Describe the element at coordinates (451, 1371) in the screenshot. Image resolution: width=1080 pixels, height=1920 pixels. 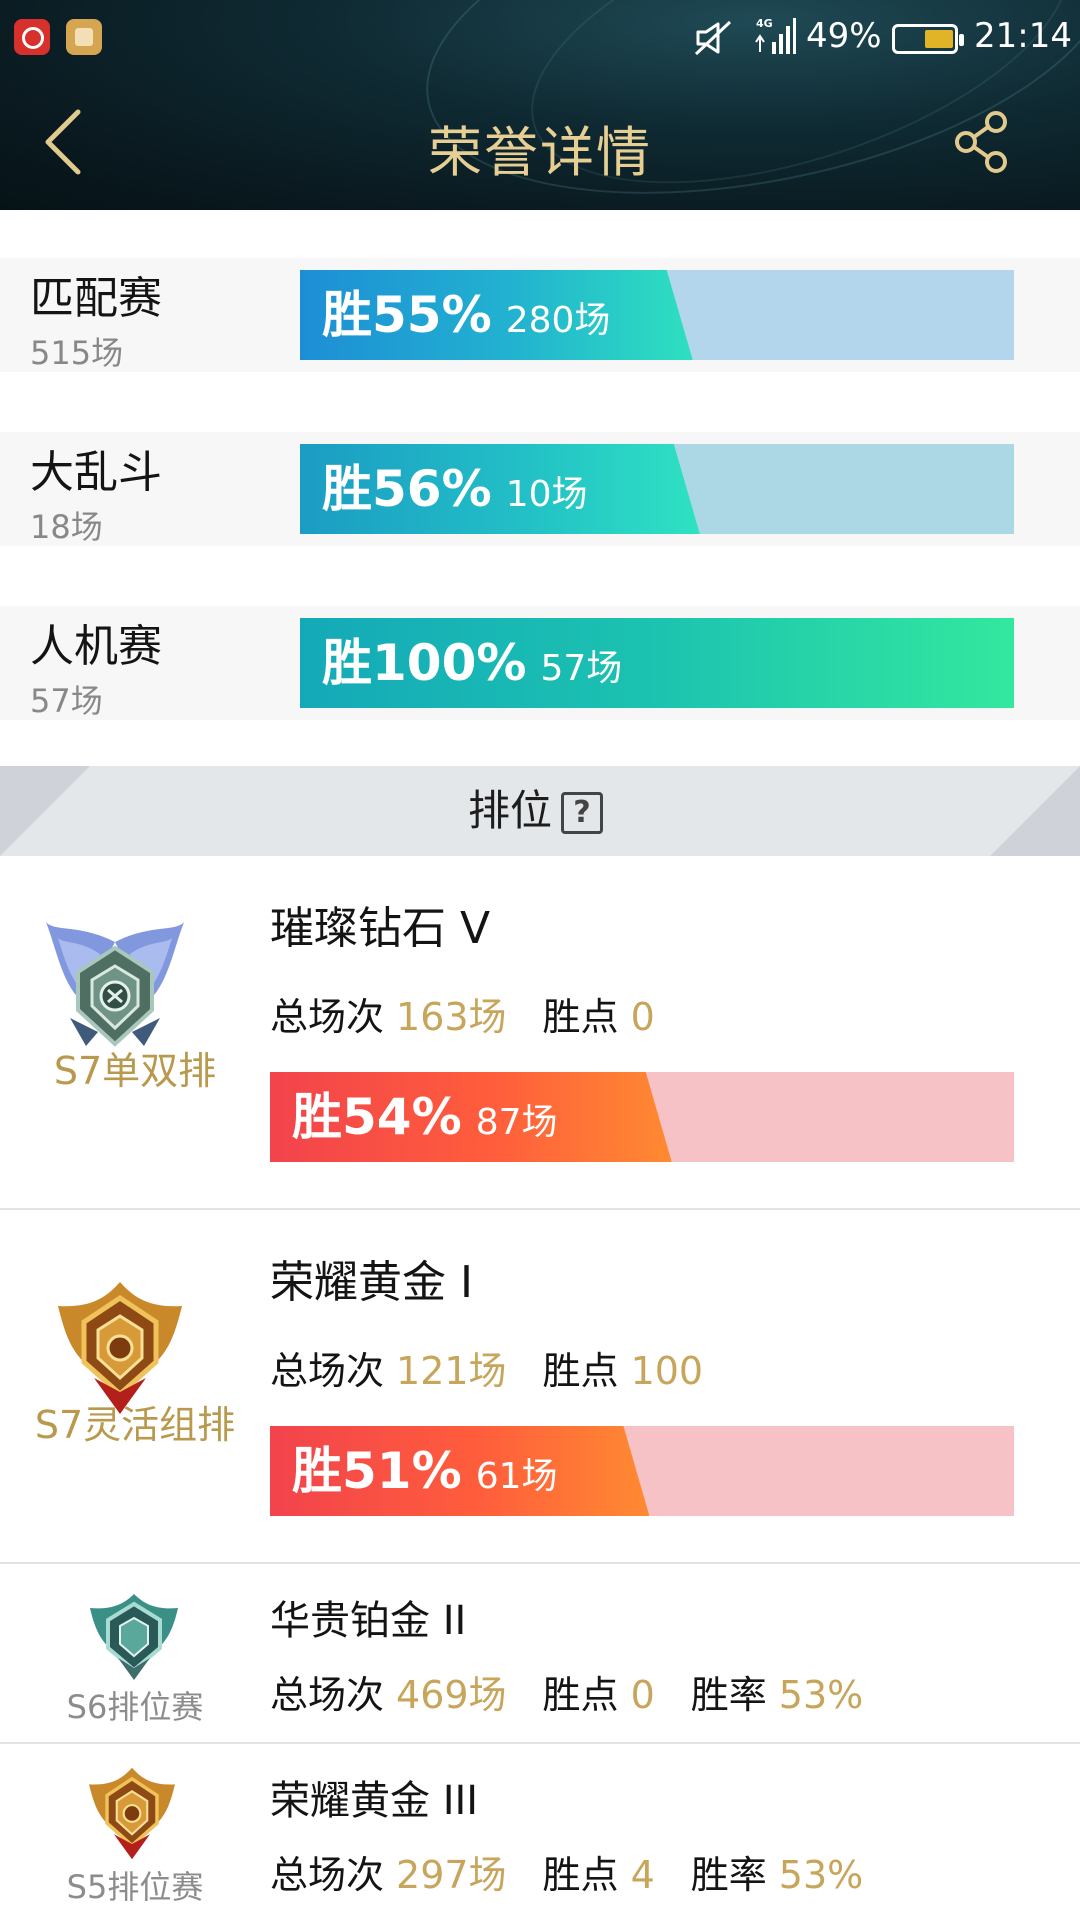
I see `total-games: 121场` at that location.